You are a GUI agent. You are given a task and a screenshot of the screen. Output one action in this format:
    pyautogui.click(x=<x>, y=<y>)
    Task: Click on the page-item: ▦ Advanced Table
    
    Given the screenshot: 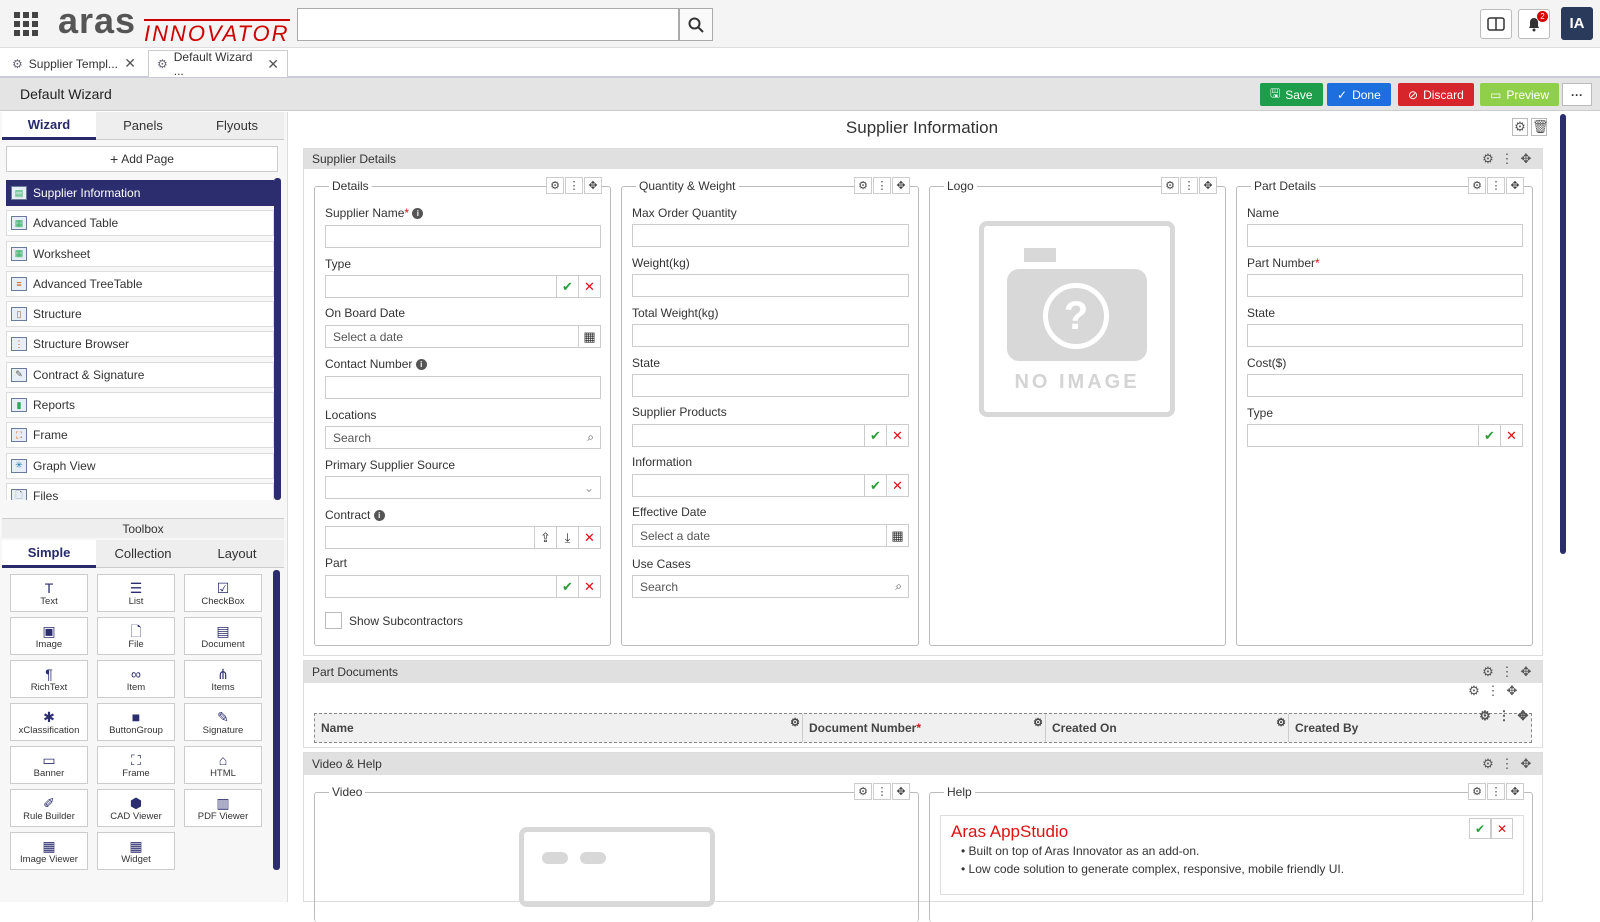 What is the action you would take?
    pyautogui.click(x=140, y=223)
    